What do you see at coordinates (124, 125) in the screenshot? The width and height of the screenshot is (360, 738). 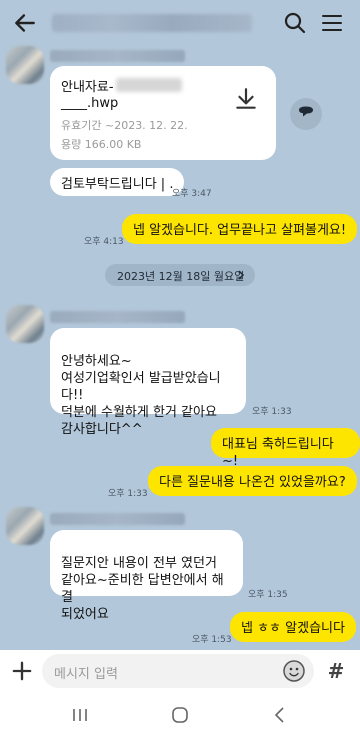 I see `file-expiry: 유효기간 ~2023. 12. 22.` at bounding box center [124, 125].